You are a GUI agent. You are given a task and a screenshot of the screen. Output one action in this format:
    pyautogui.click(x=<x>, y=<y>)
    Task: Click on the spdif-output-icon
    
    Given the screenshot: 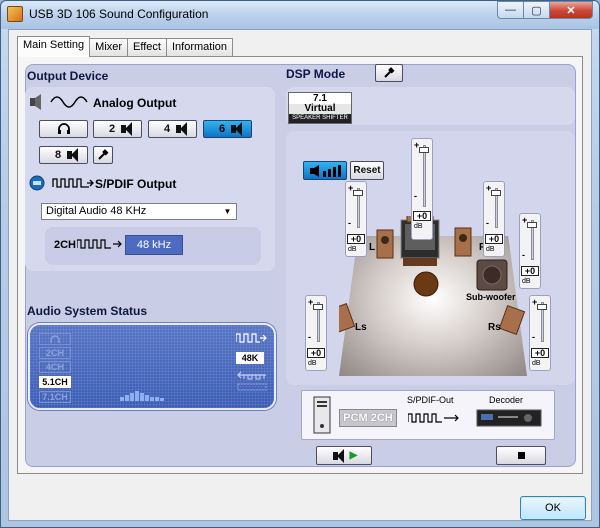 What is the action you would take?
    pyautogui.click(x=61, y=183)
    